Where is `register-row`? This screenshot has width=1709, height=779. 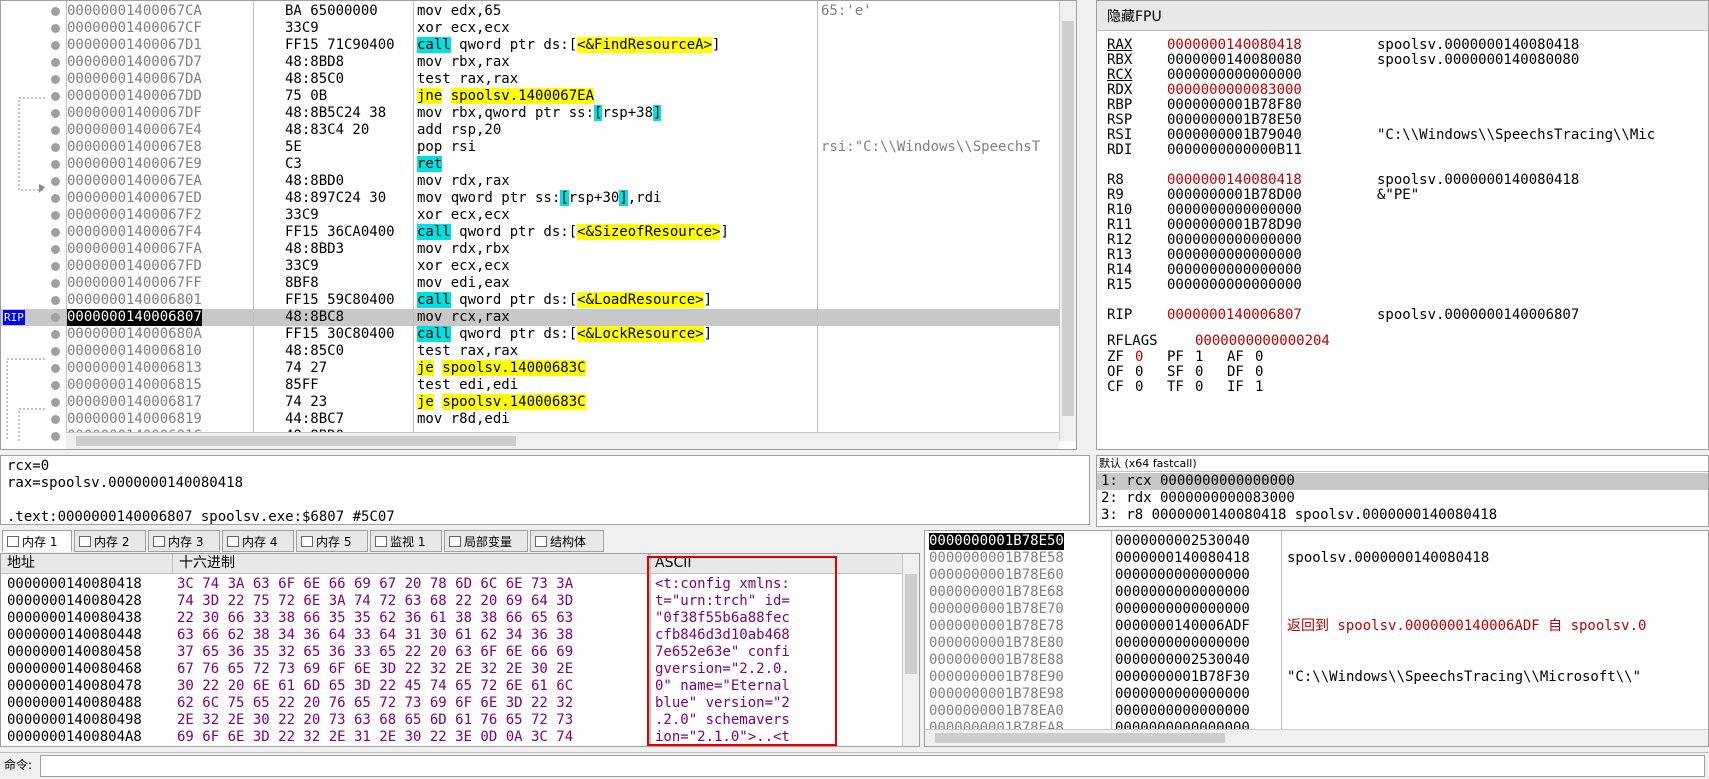 register-row is located at coordinates (1402, 300).